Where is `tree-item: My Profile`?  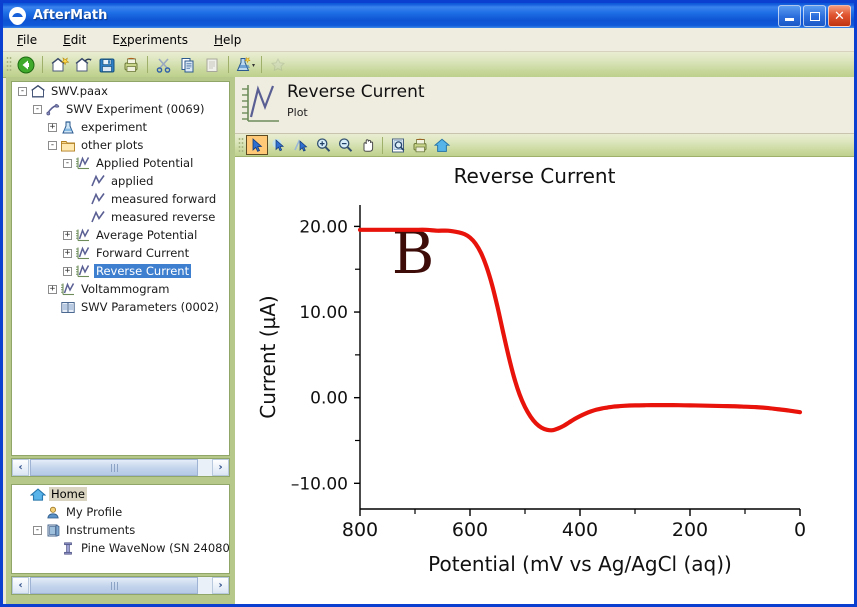 tree-item: My Profile is located at coordinates (120, 512).